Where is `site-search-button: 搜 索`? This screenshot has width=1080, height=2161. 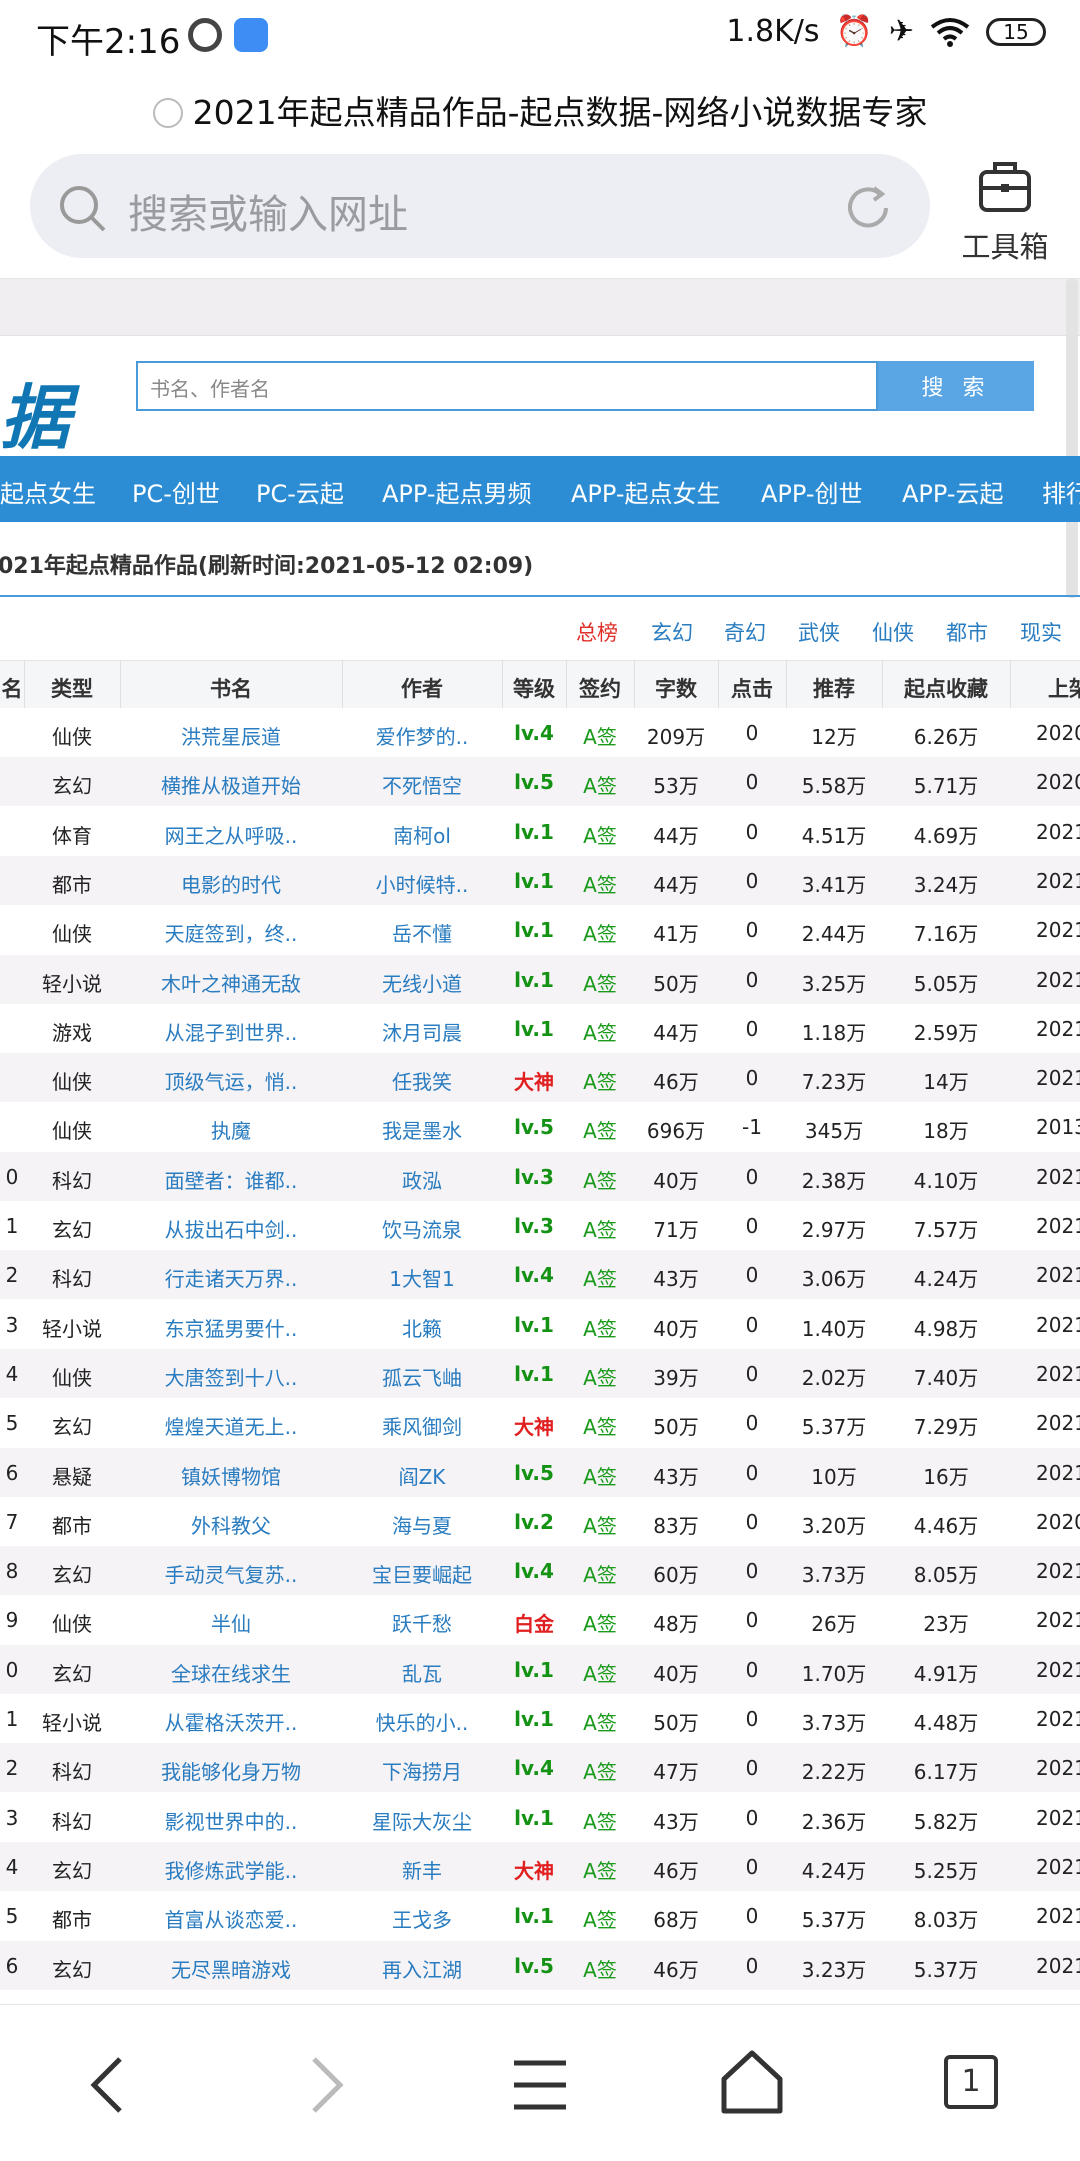 site-search-button: 搜 索 is located at coordinates (956, 386).